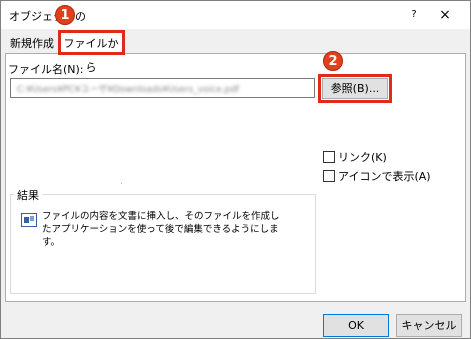  What do you see at coordinates (429, 325) in the screenshot?
I see `cancel-button: キャンセル` at bounding box center [429, 325].